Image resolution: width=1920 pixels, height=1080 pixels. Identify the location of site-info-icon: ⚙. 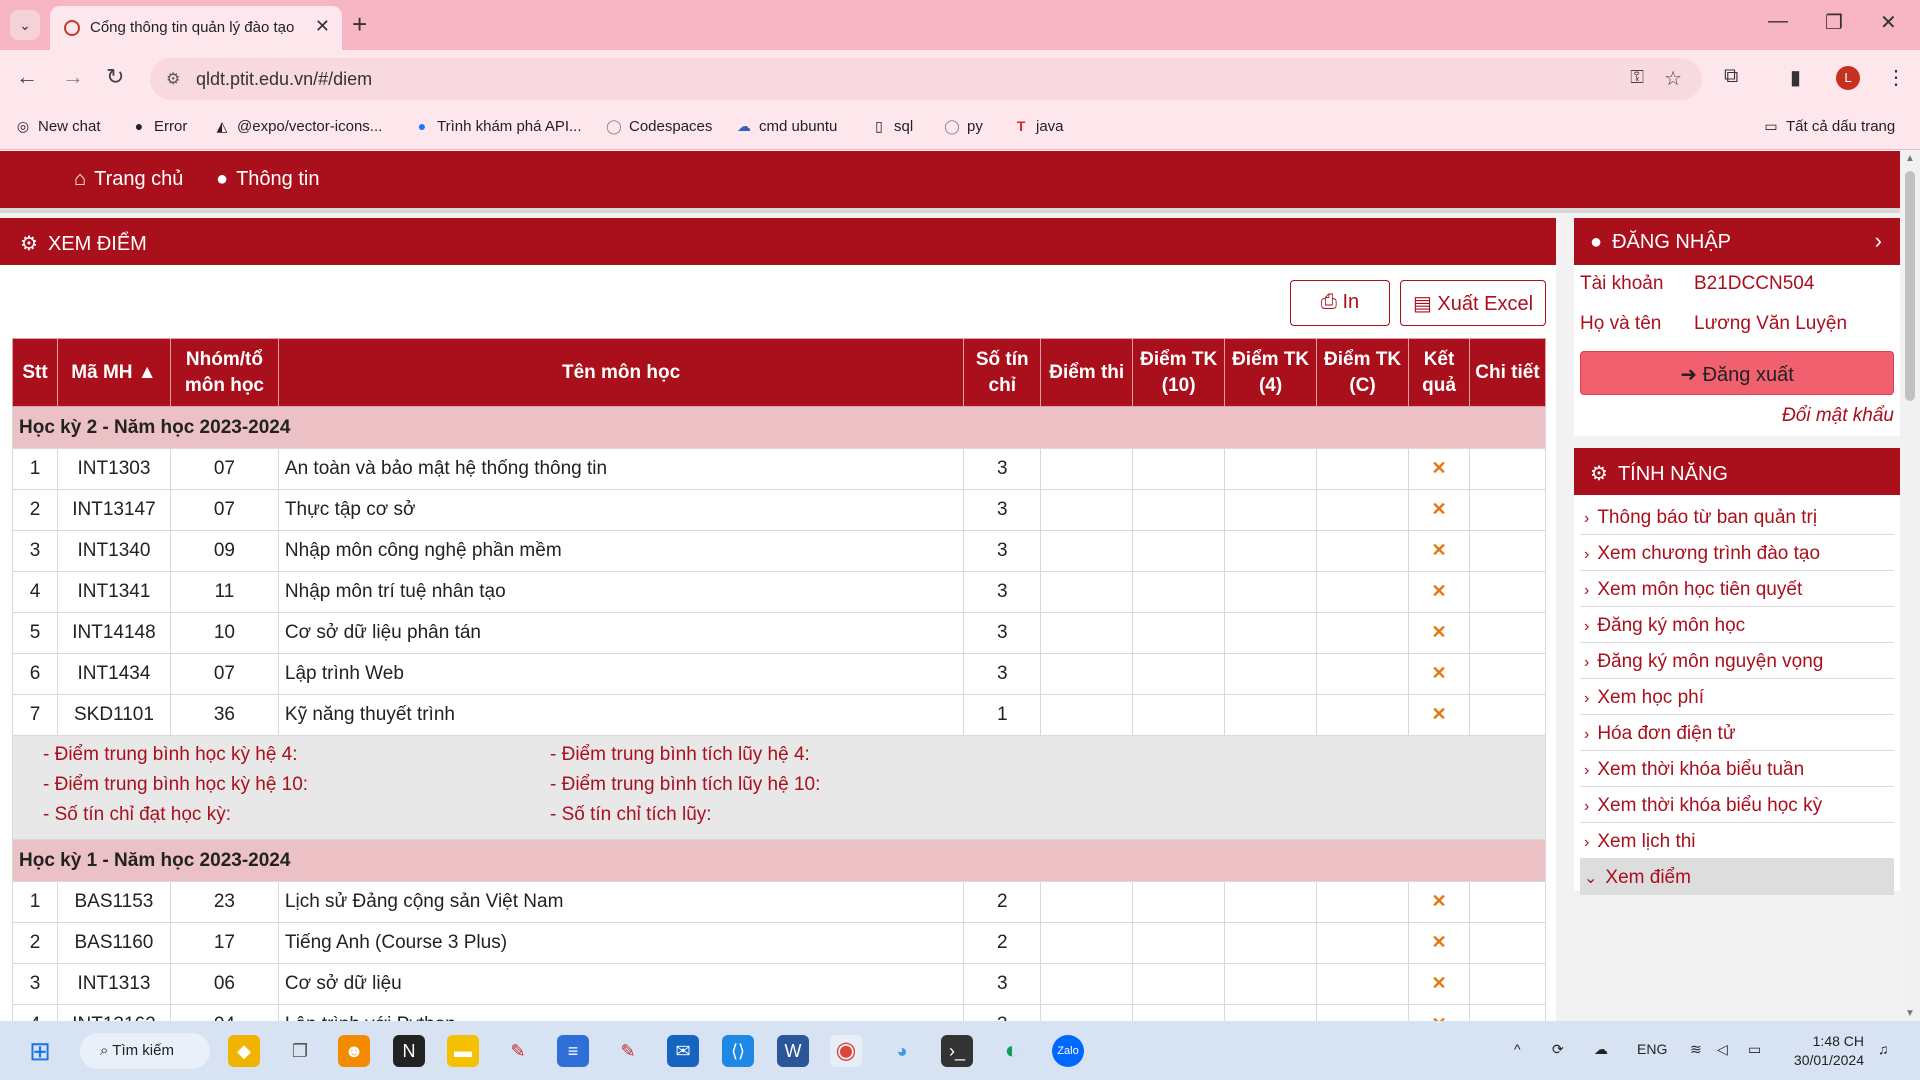
(173, 79).